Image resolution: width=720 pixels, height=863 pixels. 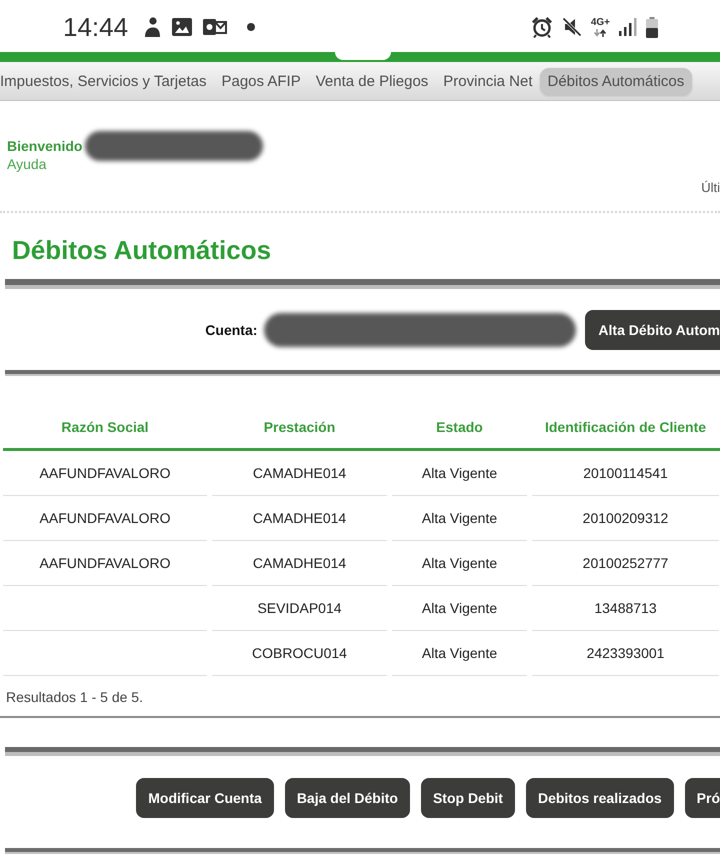 I want to click on image-icon, so click(x=182, y=27).